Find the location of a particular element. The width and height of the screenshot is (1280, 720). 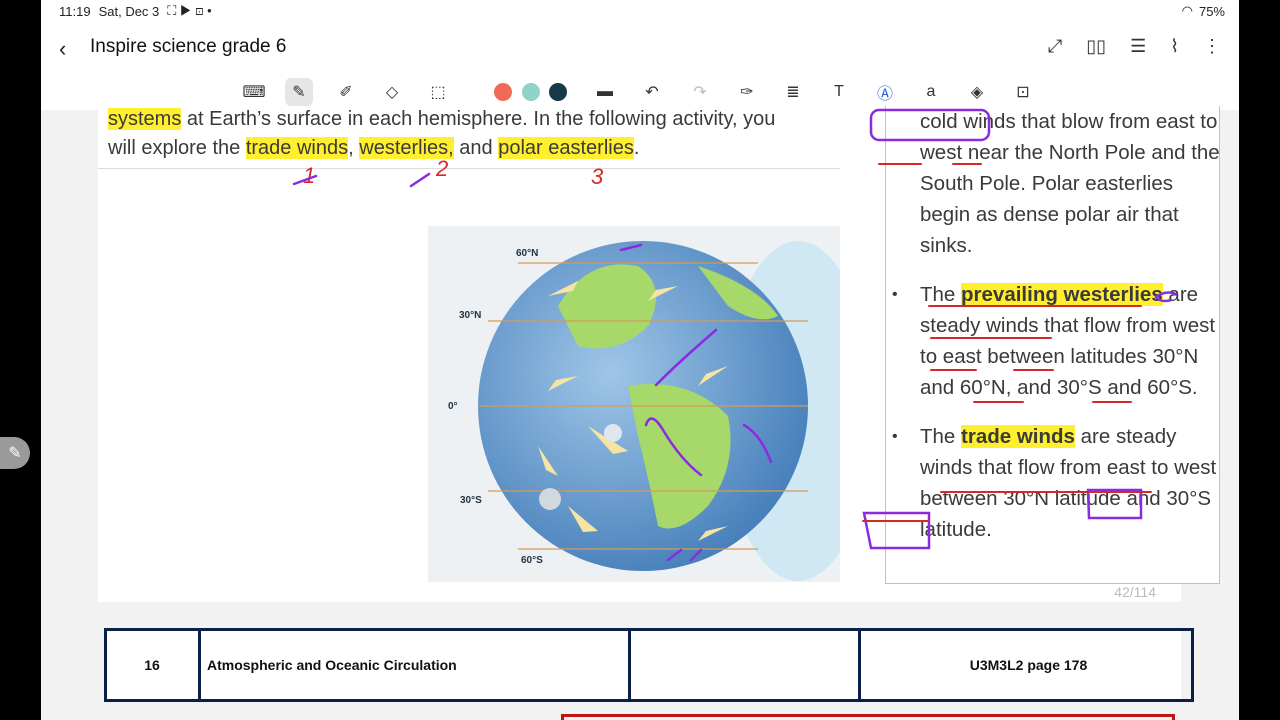

color-red-swatch is located at coordinates (503, 92).